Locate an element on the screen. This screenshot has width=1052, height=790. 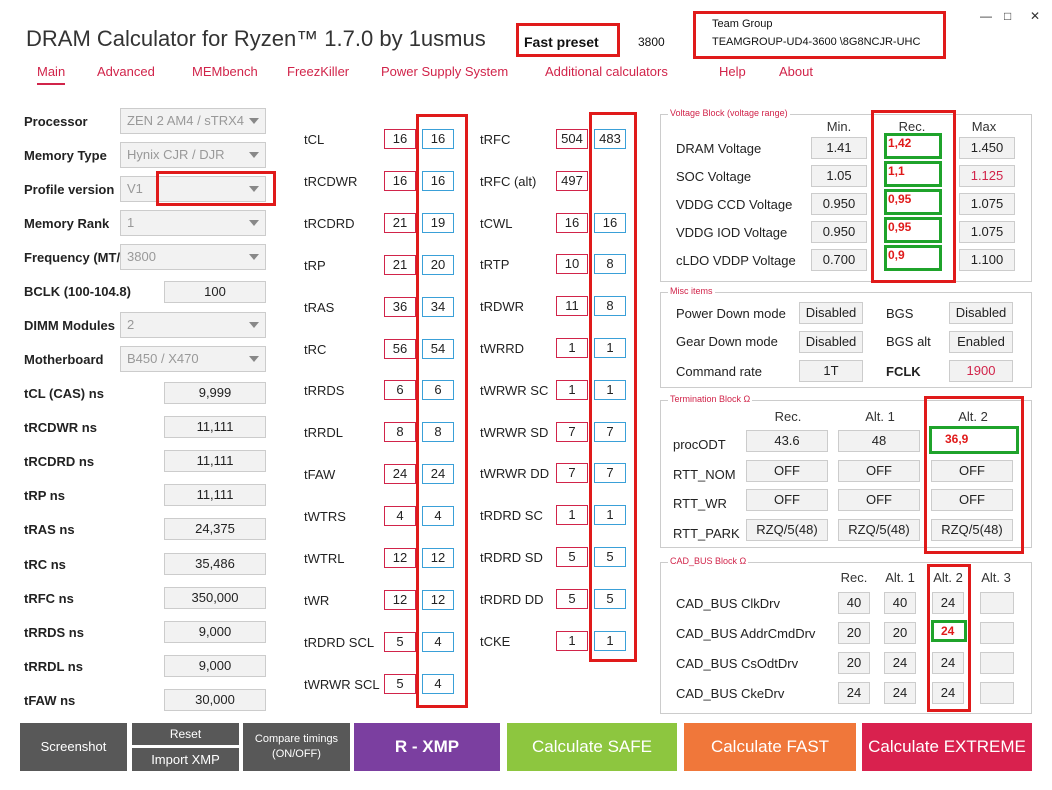
termination-row-label: RTT_WR is located at coordinates (700, 503).